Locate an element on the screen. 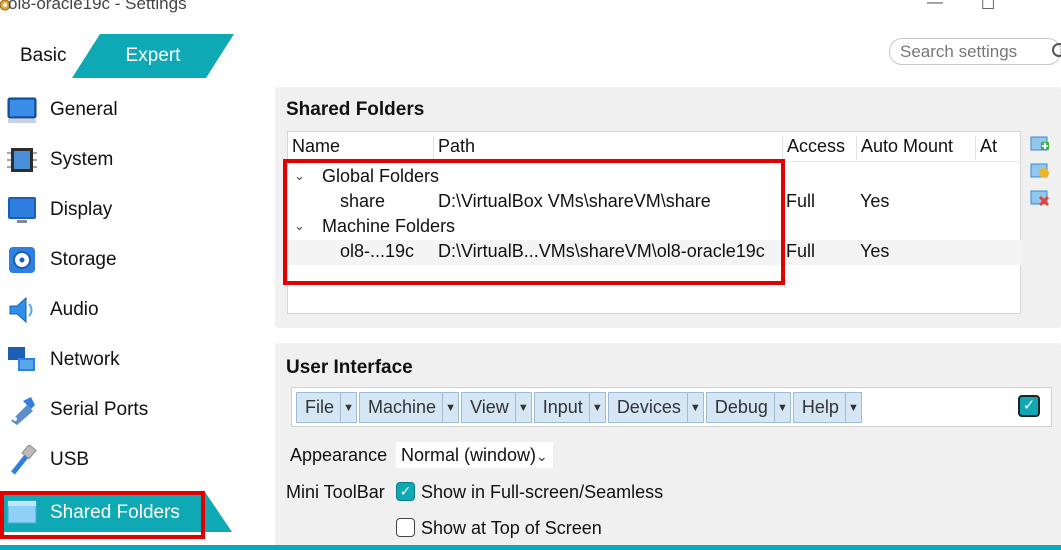 Image resolution: width=1061 pixels, height=550 pixels. search-icon is located at coordinates (1056, 50).